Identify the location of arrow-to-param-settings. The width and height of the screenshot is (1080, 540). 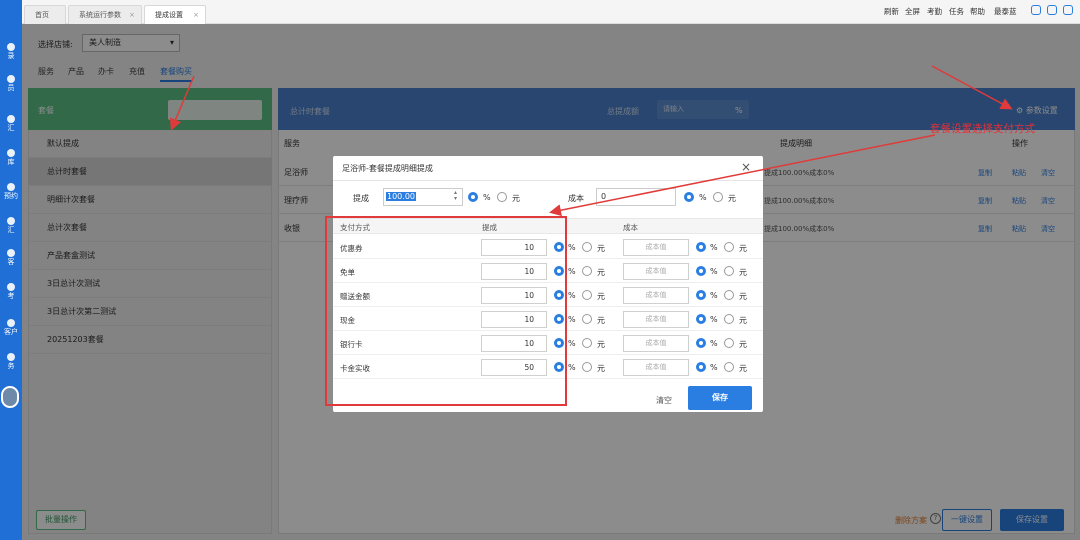
(972, 87).